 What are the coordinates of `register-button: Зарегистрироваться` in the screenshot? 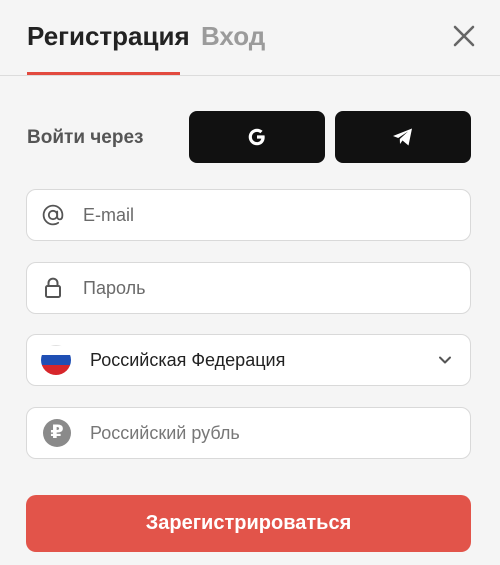 It's located at (248, 523).